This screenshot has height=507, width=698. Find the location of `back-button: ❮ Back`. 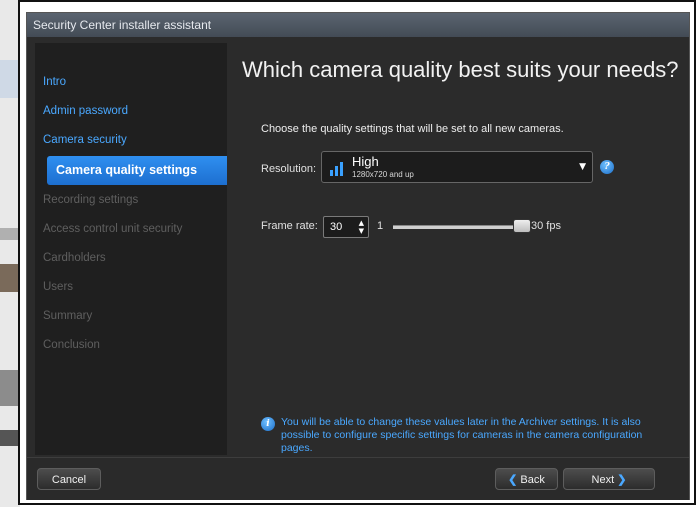

back-button: ❮ Back is located at coordinates (526, 479).